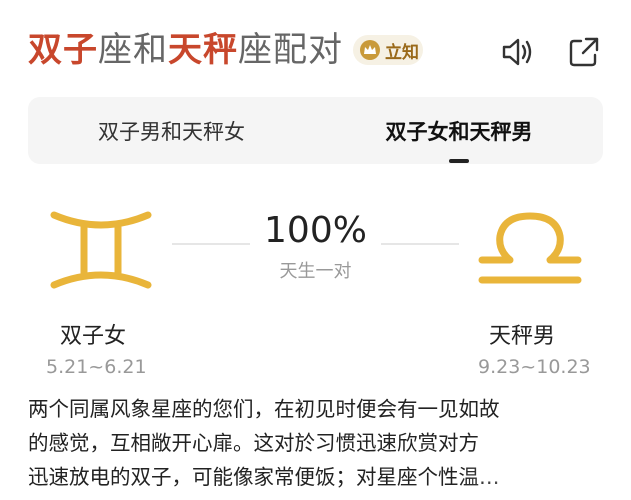  What do you see at coordinates (101, 250) in the screenshot?
I see `gemini-icon` at bounding box center [101, 250].